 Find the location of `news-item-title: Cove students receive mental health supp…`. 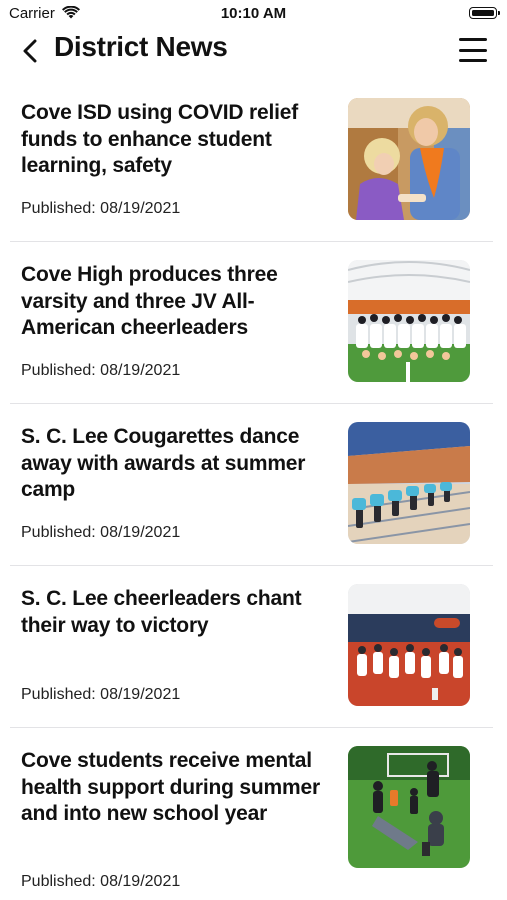

news-item-title: Cove students receive mental health supp… is located at coordinates (170, 787).